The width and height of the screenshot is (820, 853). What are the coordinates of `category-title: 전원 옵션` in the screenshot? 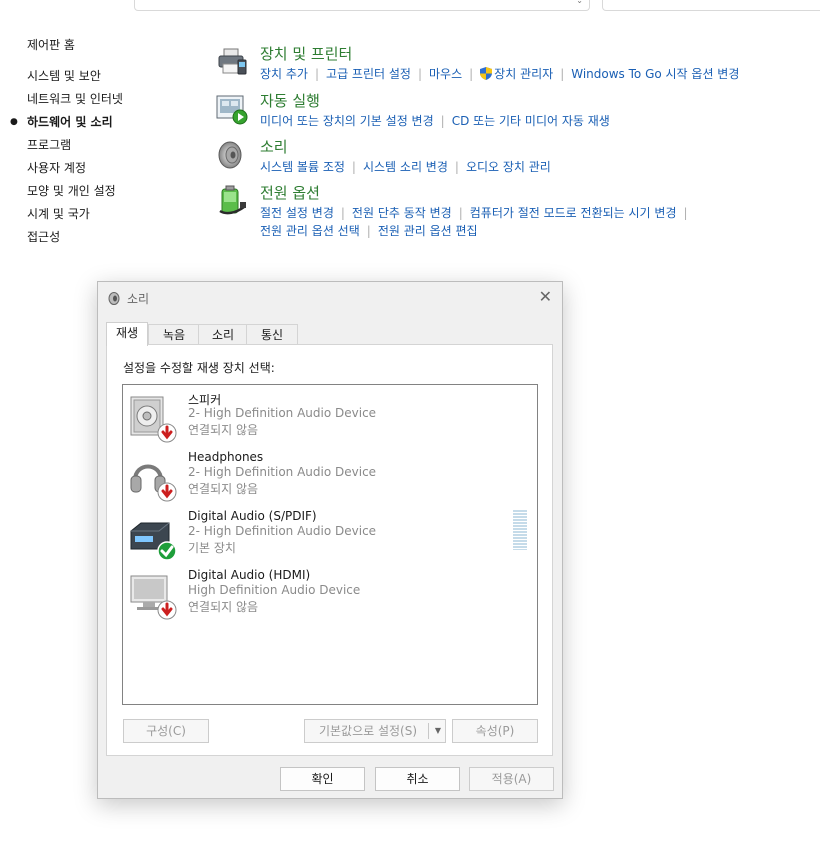 It's located at (290, 192).